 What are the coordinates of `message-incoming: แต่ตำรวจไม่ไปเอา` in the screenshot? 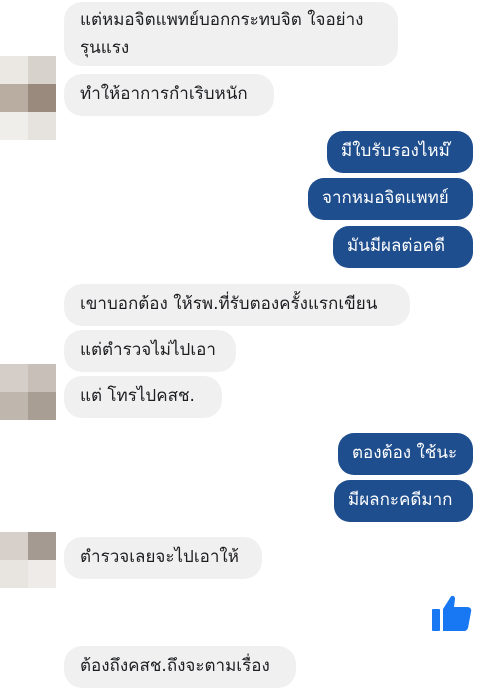 It's located at (150, 351).